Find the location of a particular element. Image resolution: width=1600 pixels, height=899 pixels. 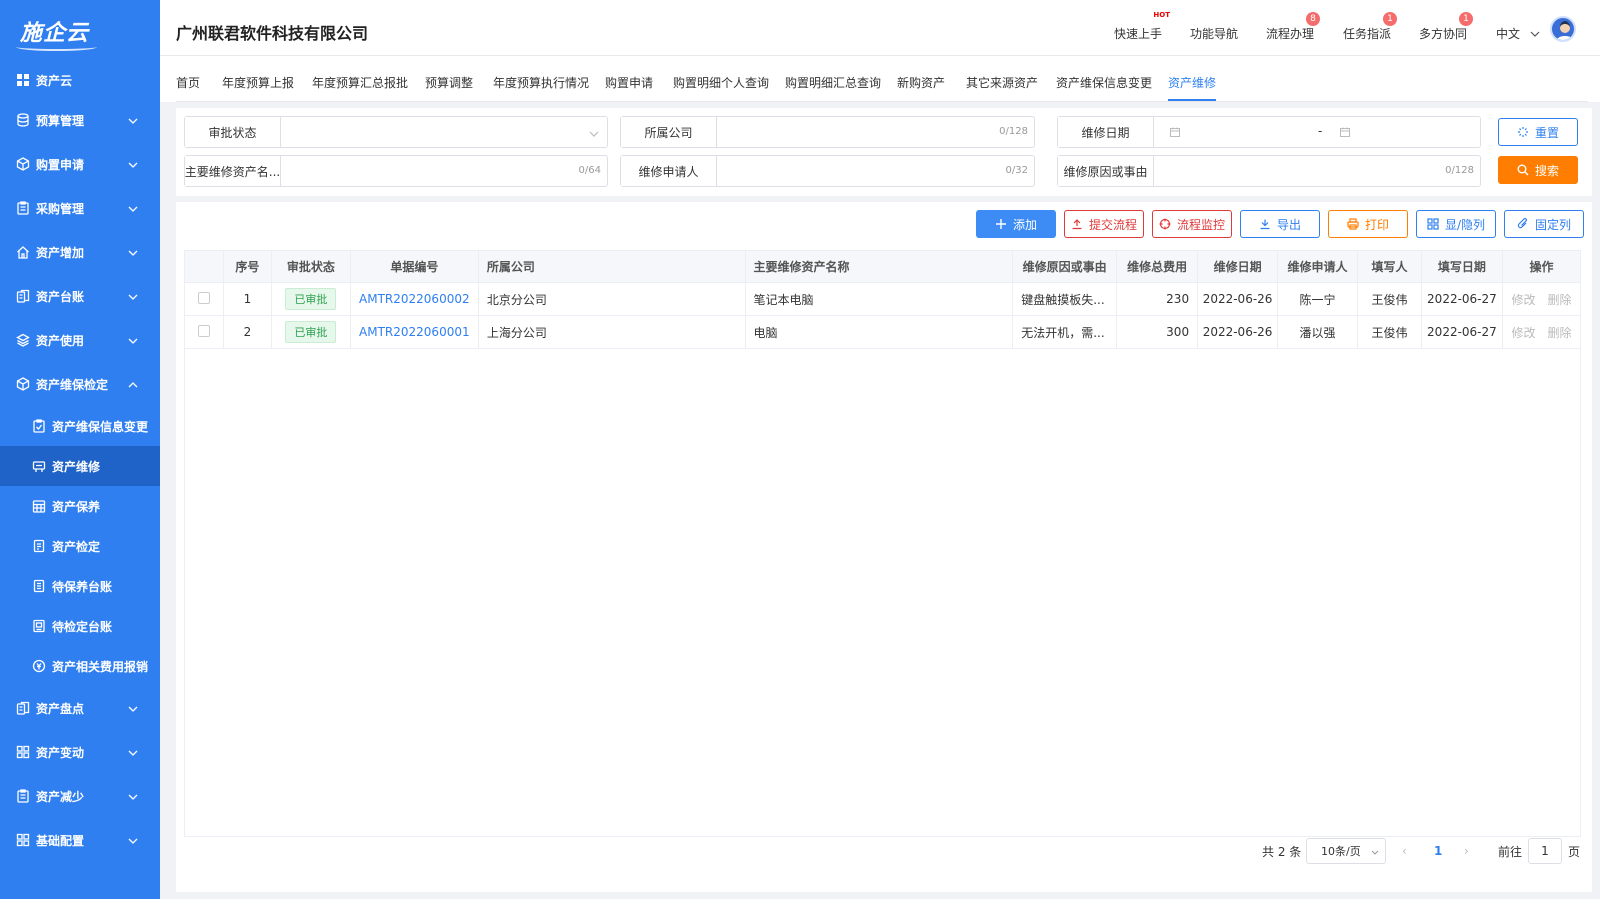

reason-input: 0/128 is located at coordinates (1317, 171).